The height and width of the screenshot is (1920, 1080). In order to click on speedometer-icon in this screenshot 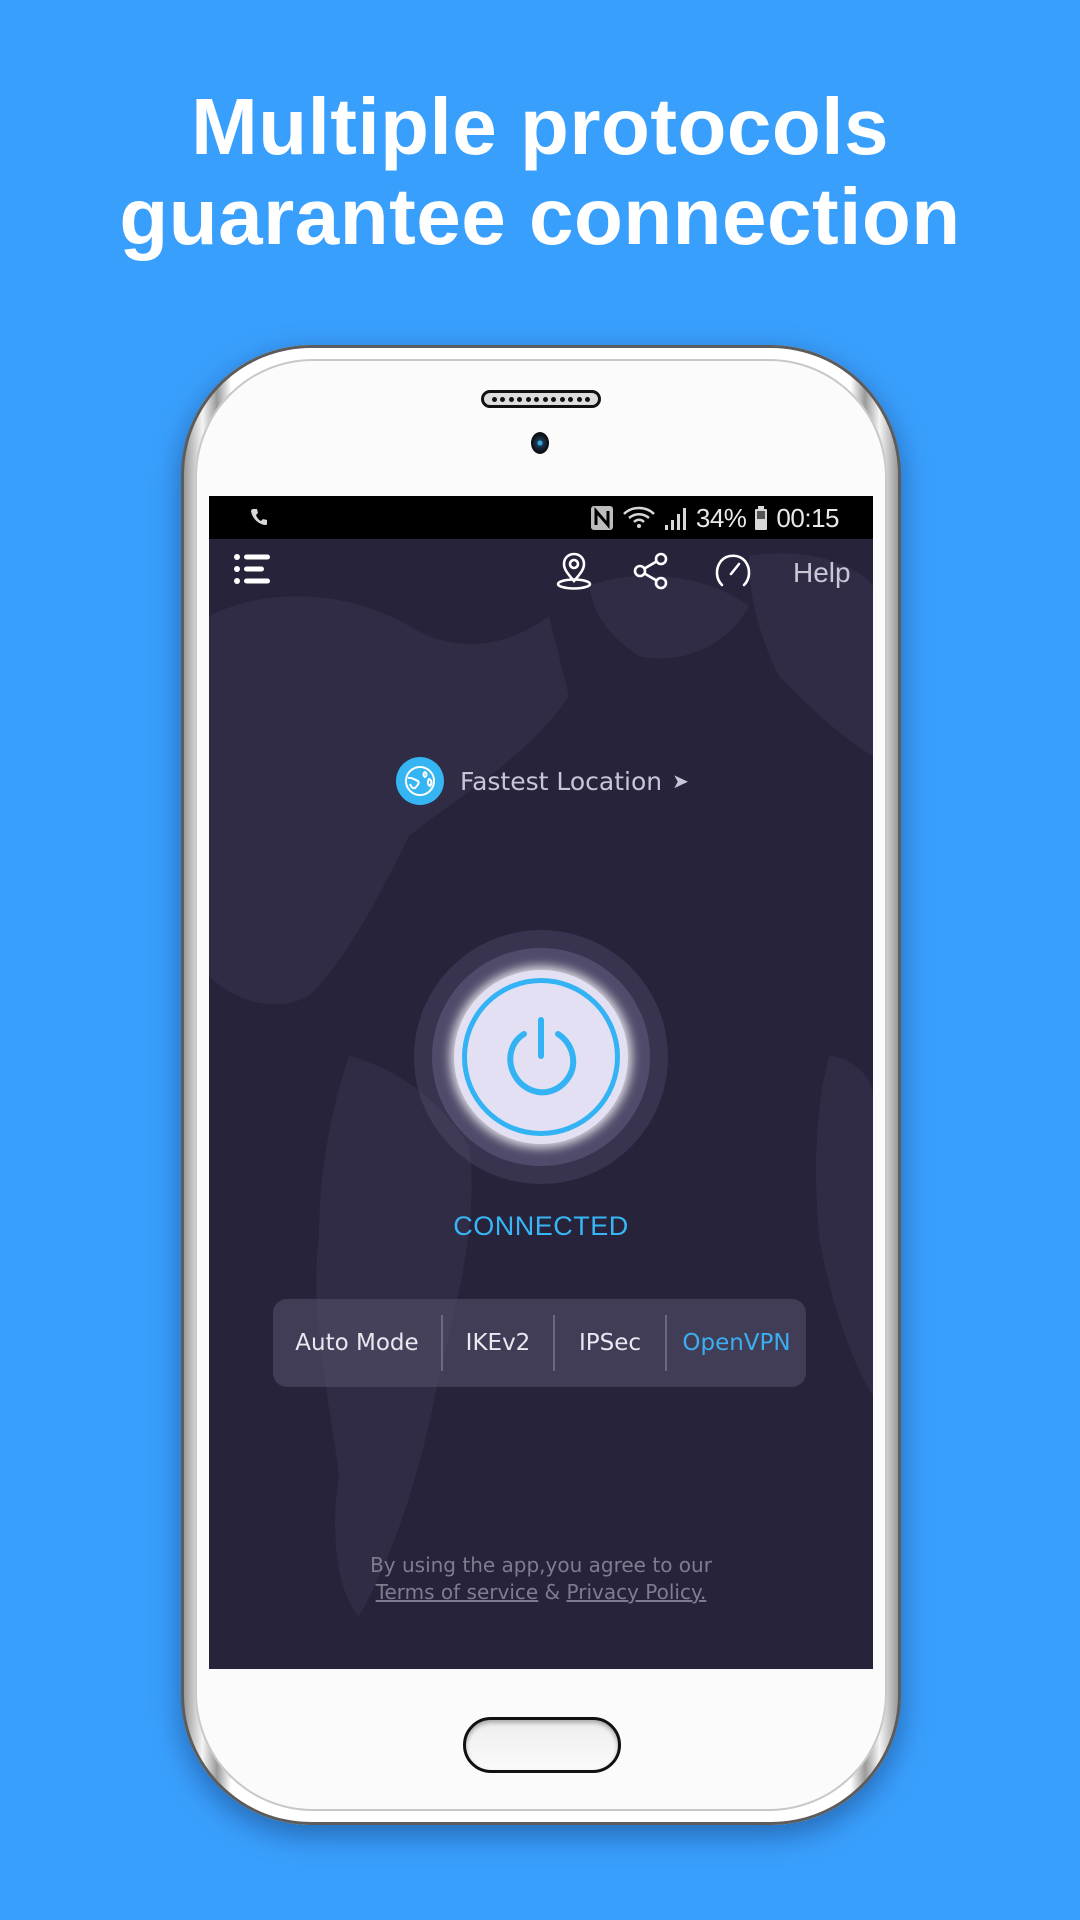, I will do `click(733, 571)`.